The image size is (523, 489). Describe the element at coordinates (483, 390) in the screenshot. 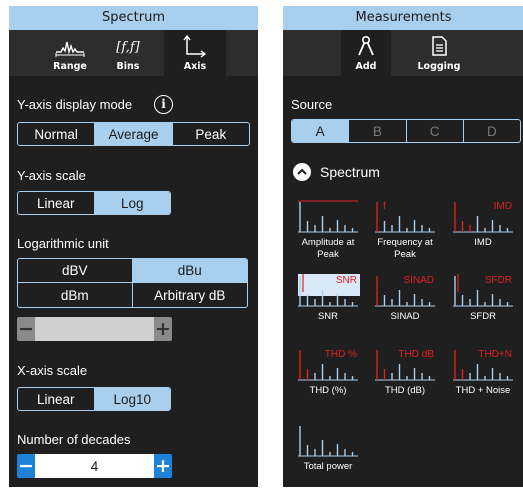

I see `tile-label: THD + Noise` at that location.